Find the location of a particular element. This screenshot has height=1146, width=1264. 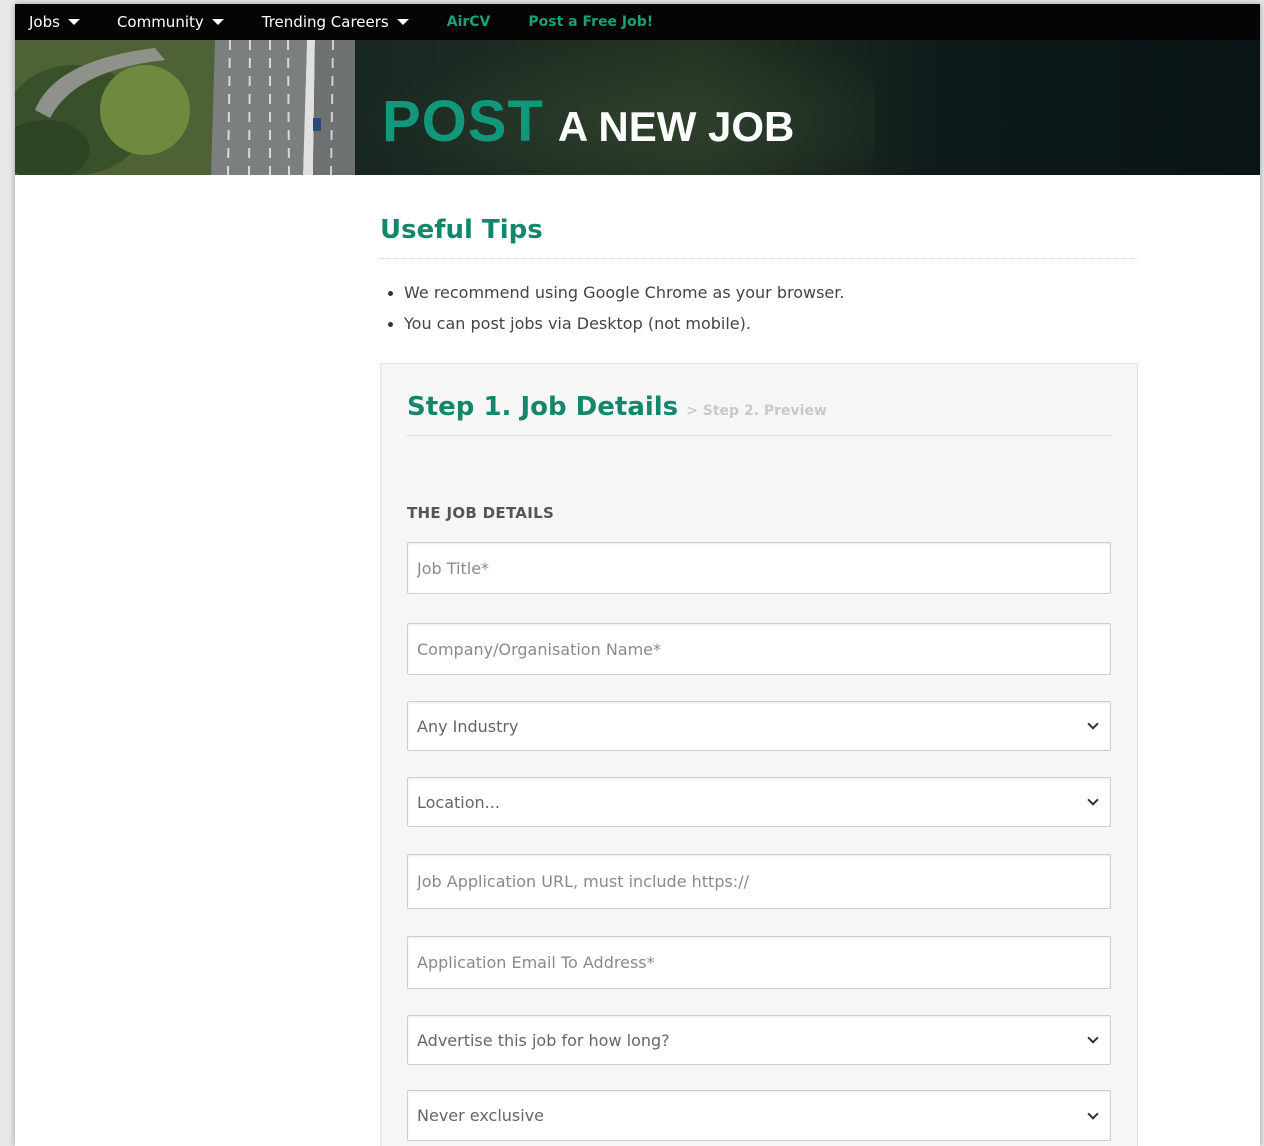

application-url-input is located at coordinates (759, 881).